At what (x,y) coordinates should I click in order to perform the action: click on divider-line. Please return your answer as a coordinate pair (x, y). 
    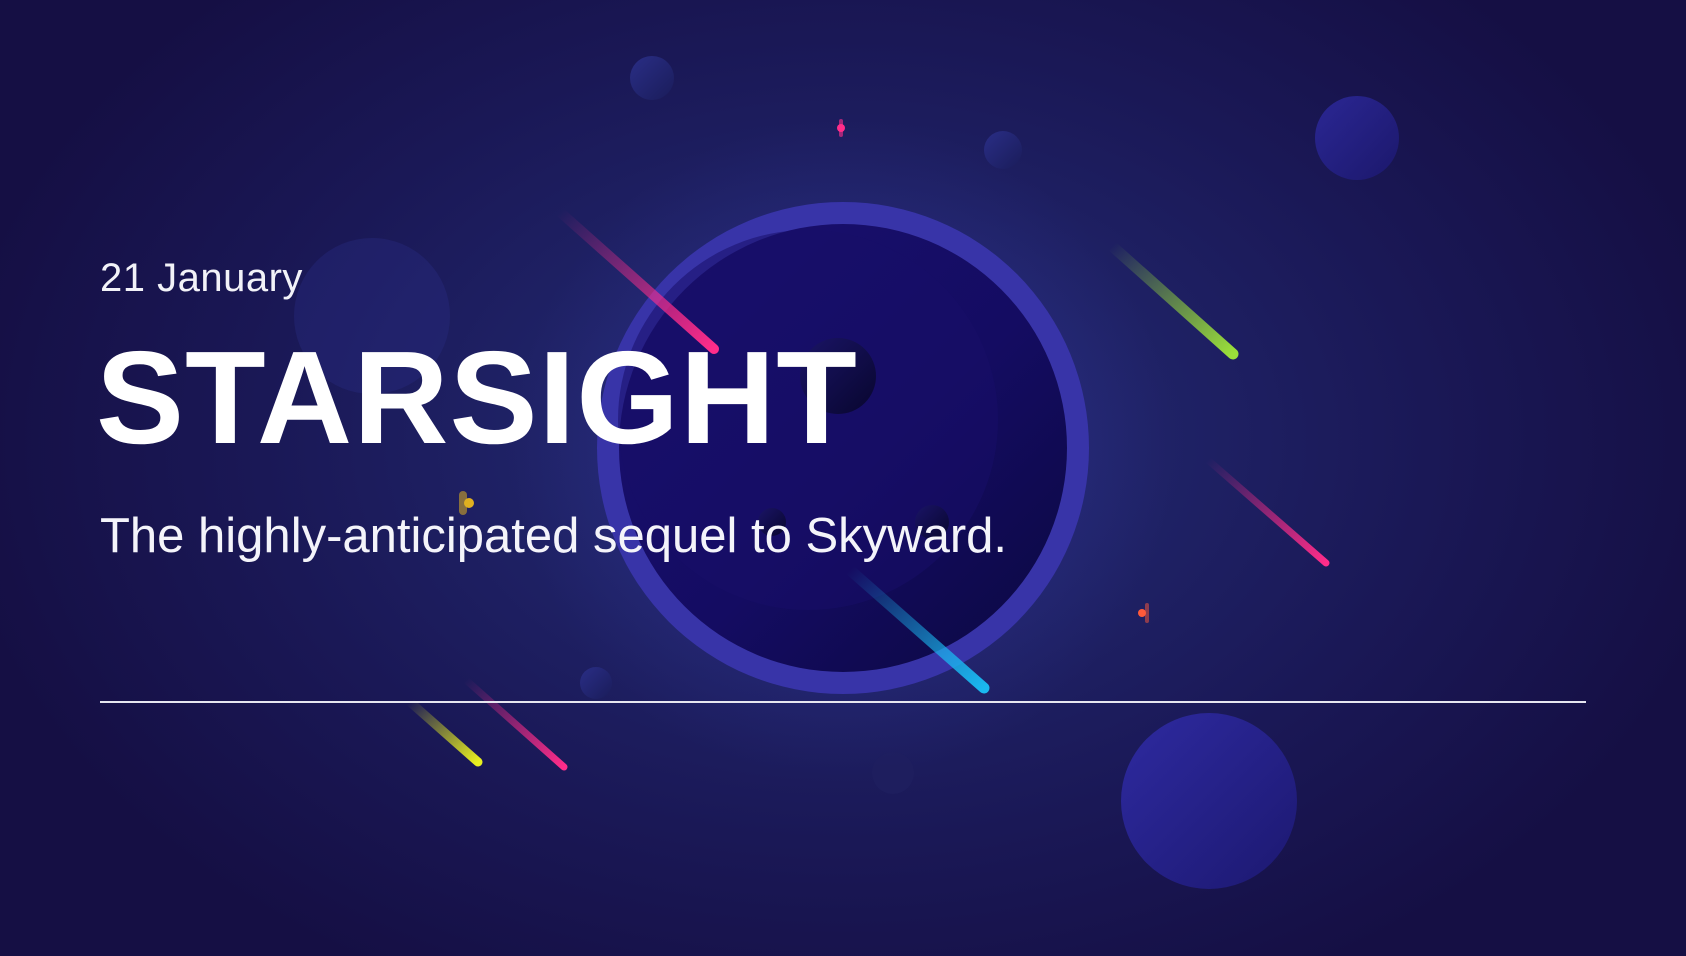
    Looking at the image, I should click on (843, 702).